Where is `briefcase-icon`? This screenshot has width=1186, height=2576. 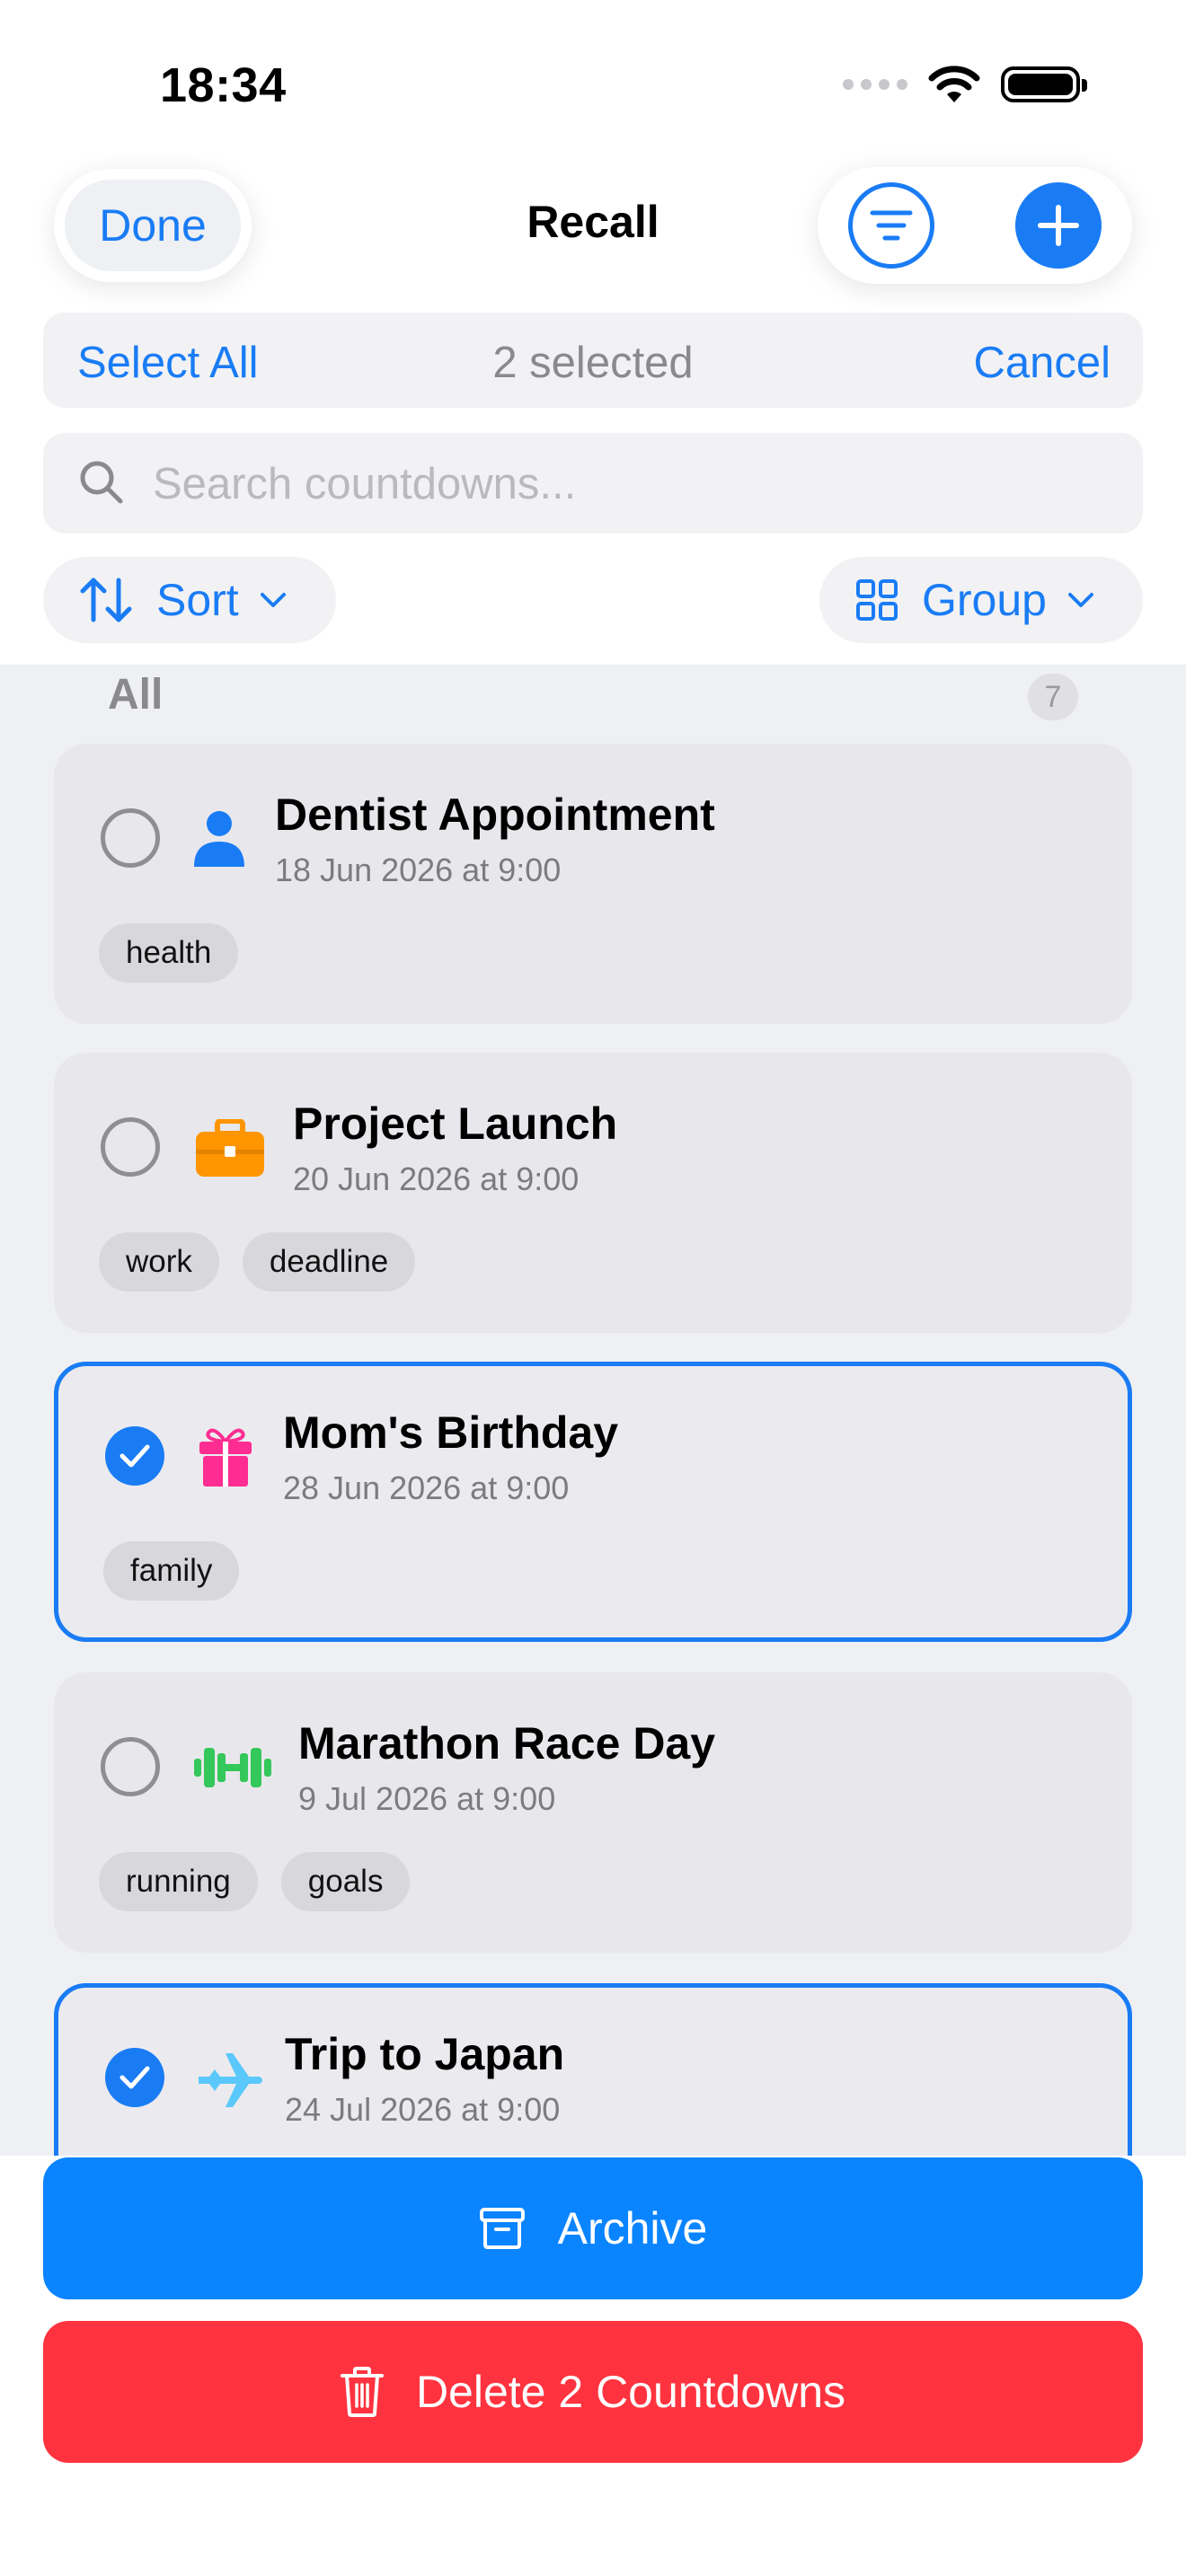 briefcase-icon is located at coordinates (230, 1148).